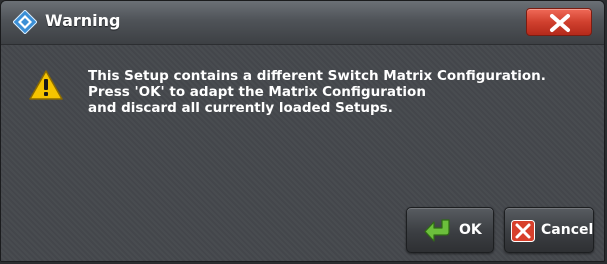 The image size is (607, 264). Describe the element at coordinates (567, 230) in the screenshot. I see `cancel-button-label: Cancel` at that location.